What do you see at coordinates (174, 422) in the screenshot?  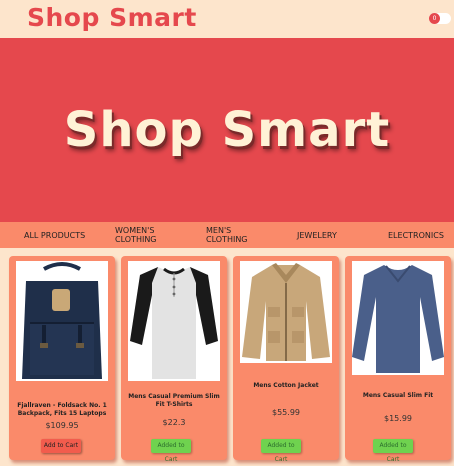 I see `product-price: $22.3` at bounding box center [174, 422].